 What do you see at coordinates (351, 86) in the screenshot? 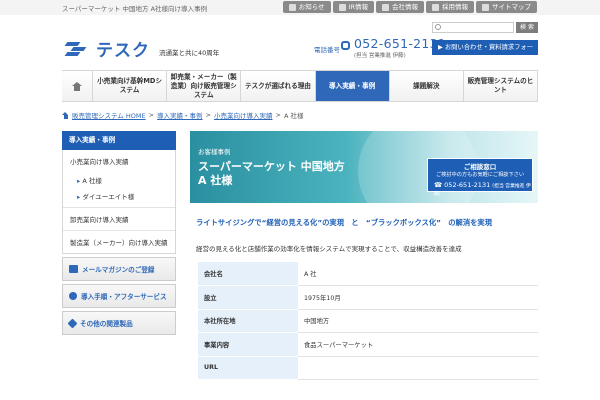
I see `nav-case-studies: 導入実績・事例` at bounding box center [351, 86].